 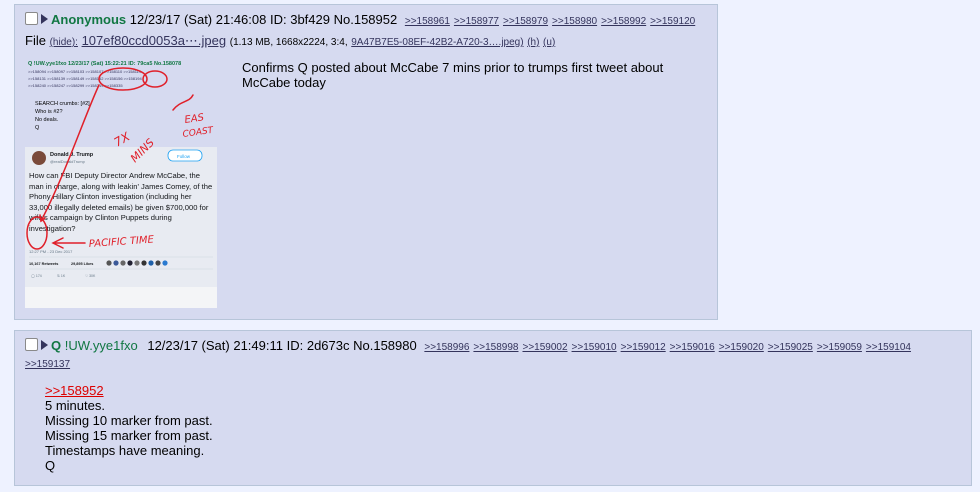 What do you see at coordinates (39, 158) in the screenshot?
I see `tweet-avatar` at bounding box center [39, 158].